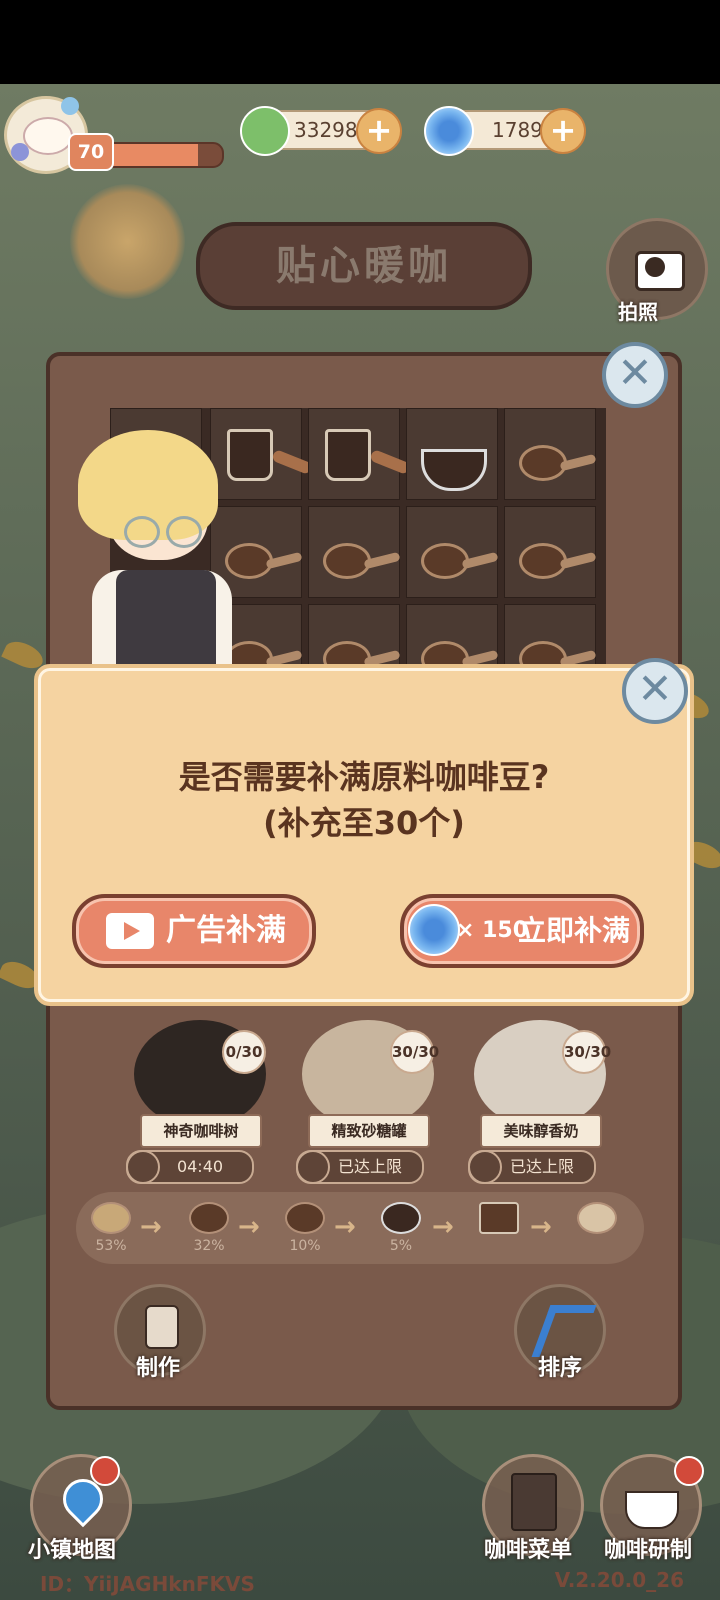  I want to click on process-step-cups, so click(597, 1220).